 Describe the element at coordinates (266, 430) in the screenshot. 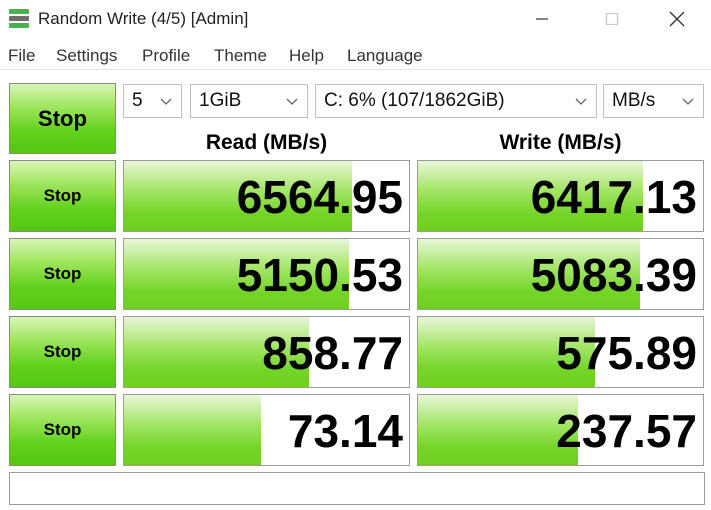

I see `row-4-read-box: 73.14` at that location.